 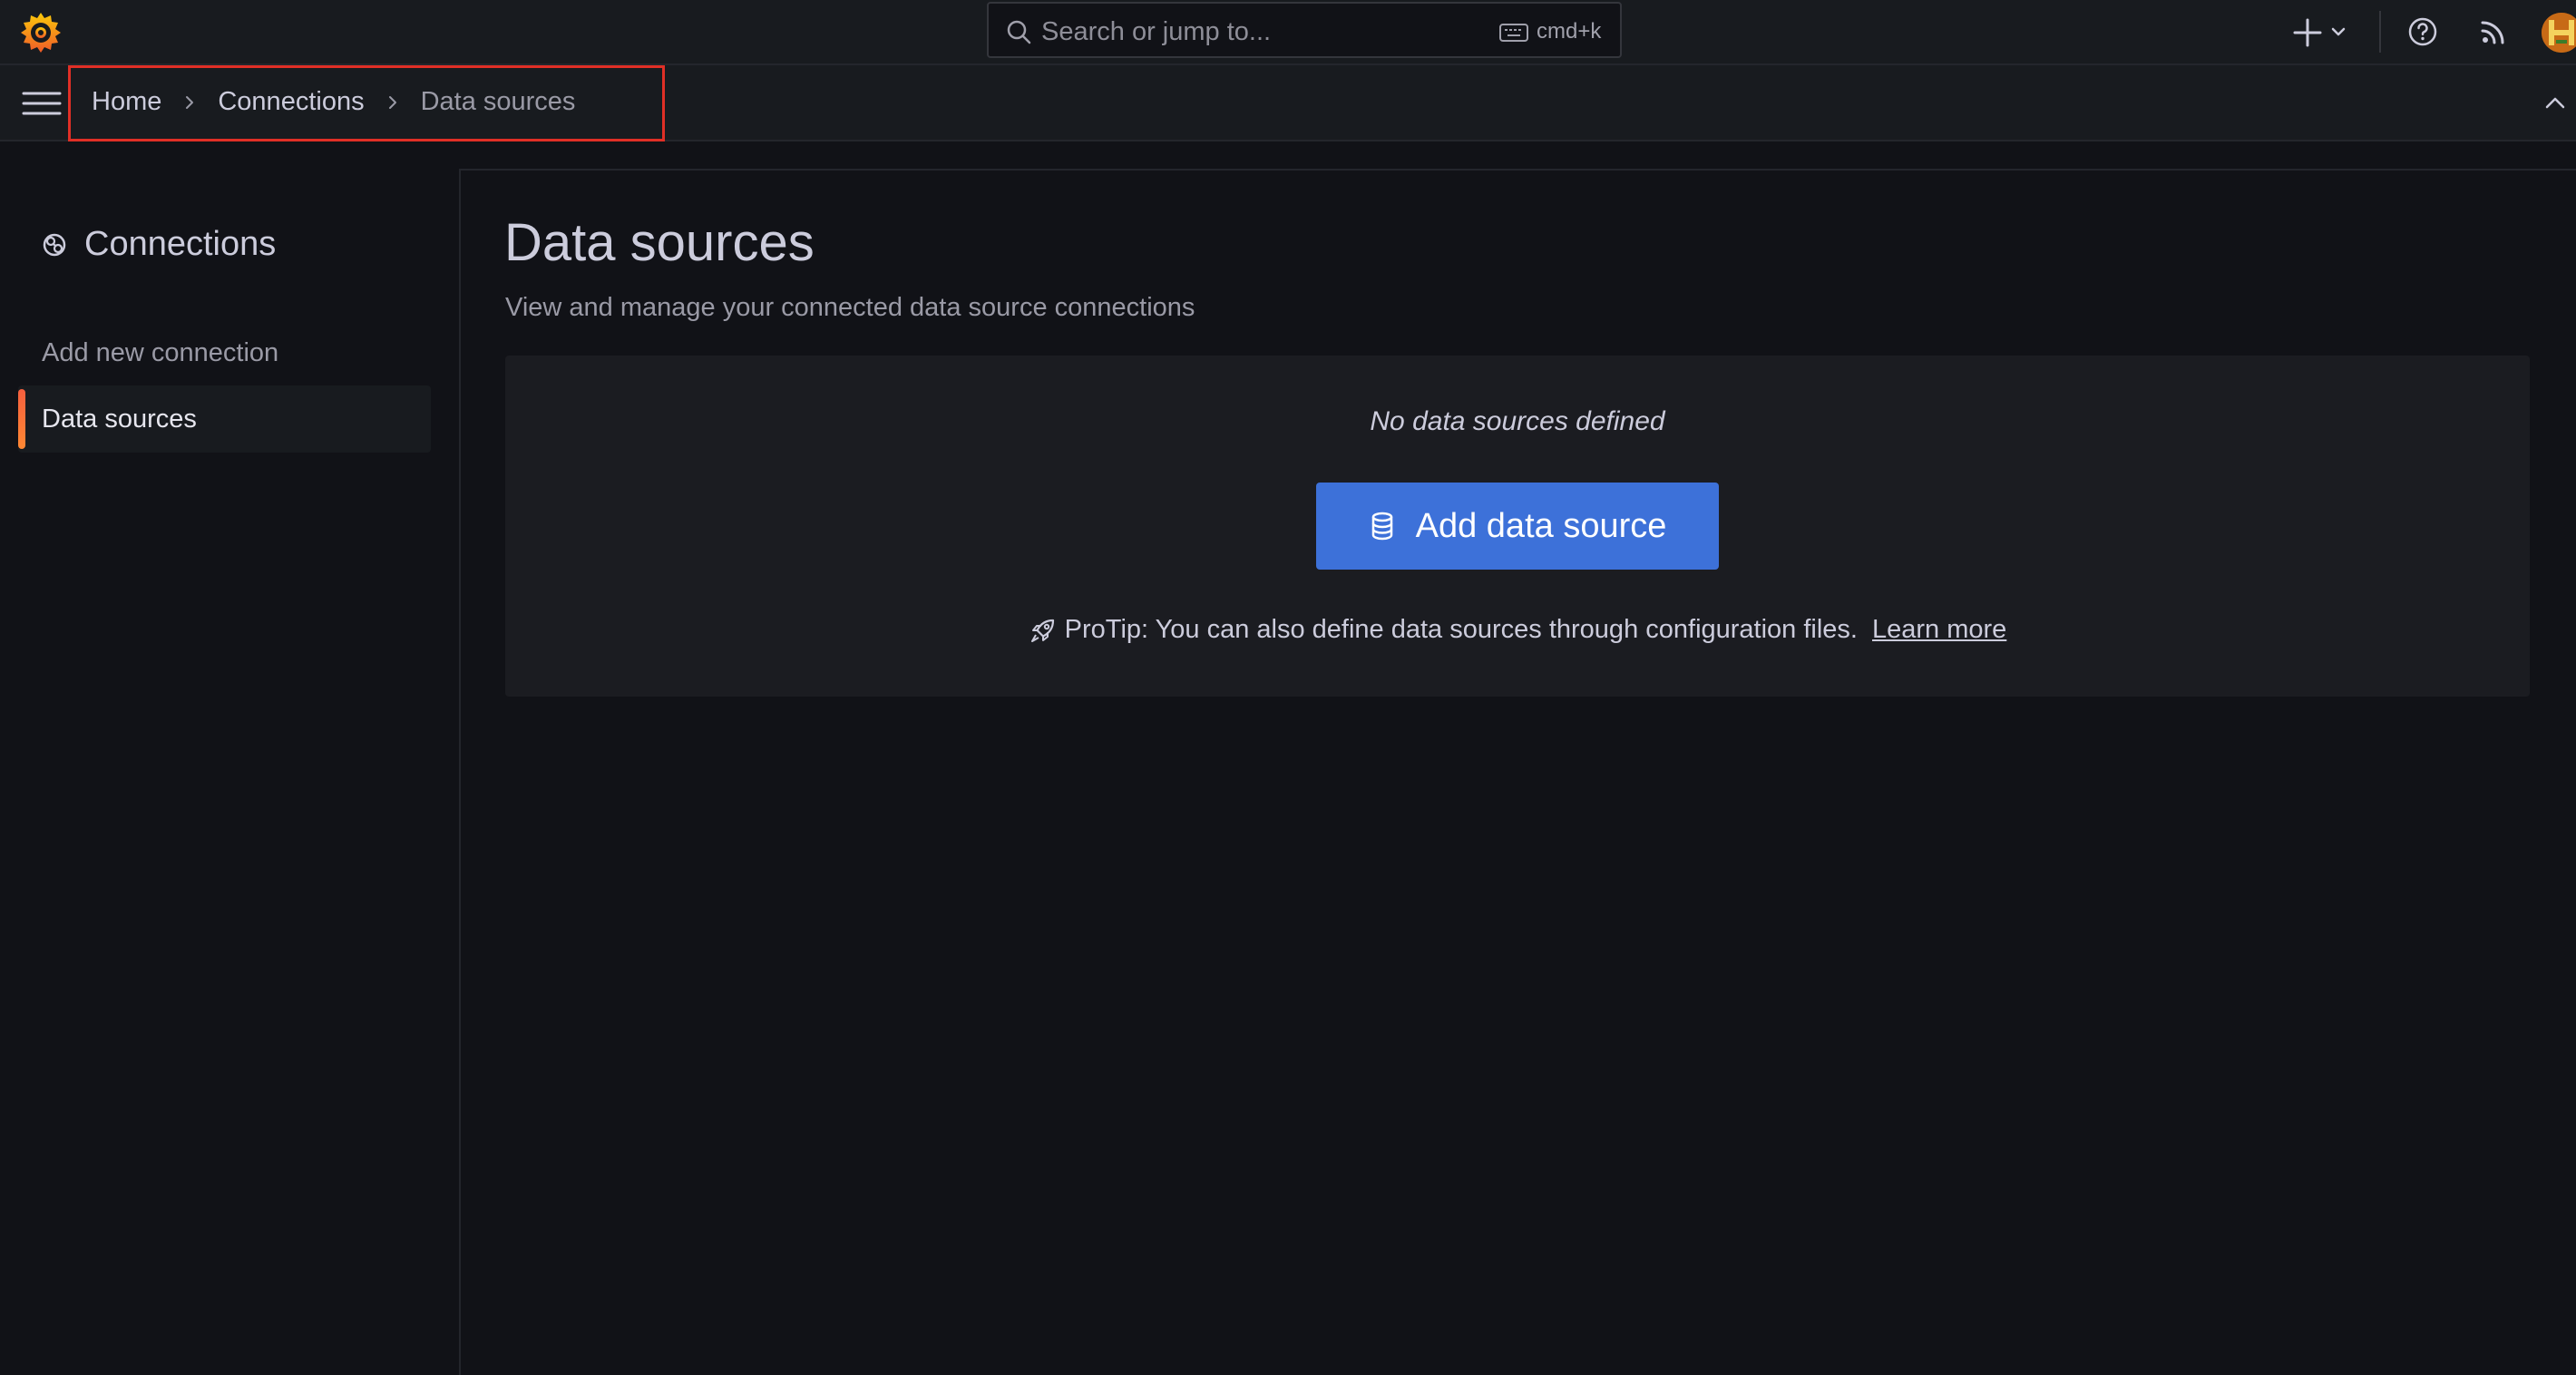 I want to click on menu-icon, so click(x=42, y=103).